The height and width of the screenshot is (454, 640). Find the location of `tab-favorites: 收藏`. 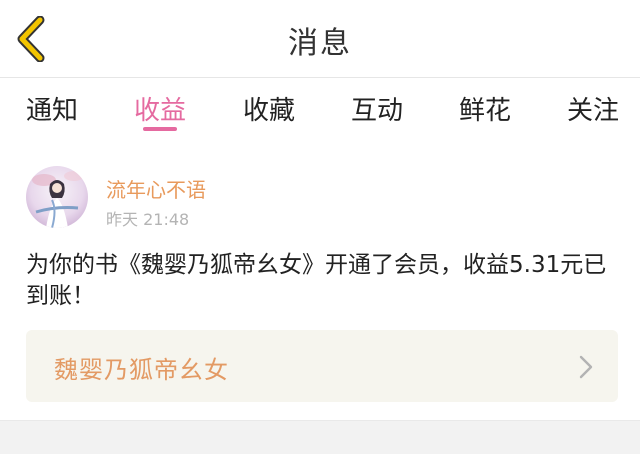

tab-favorites: 收藏 is located at coordinates (269, 108).